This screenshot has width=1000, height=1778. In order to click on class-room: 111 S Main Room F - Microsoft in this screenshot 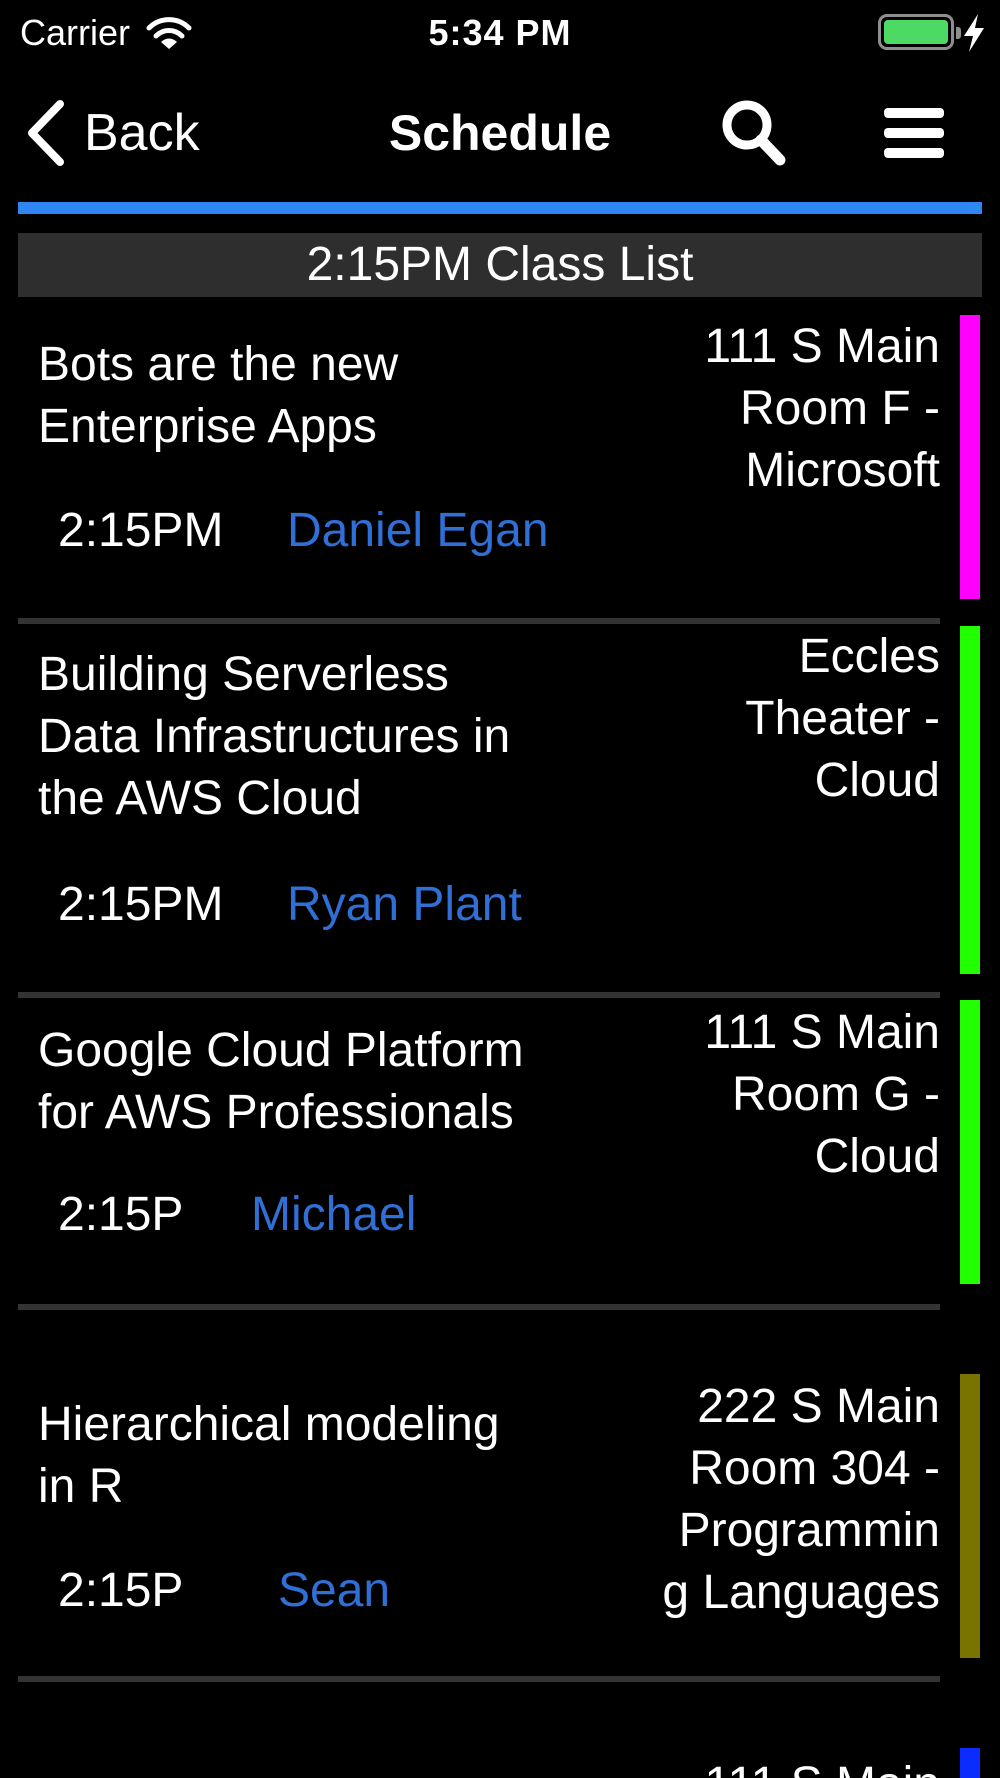, I will do `click(770, 409)`.